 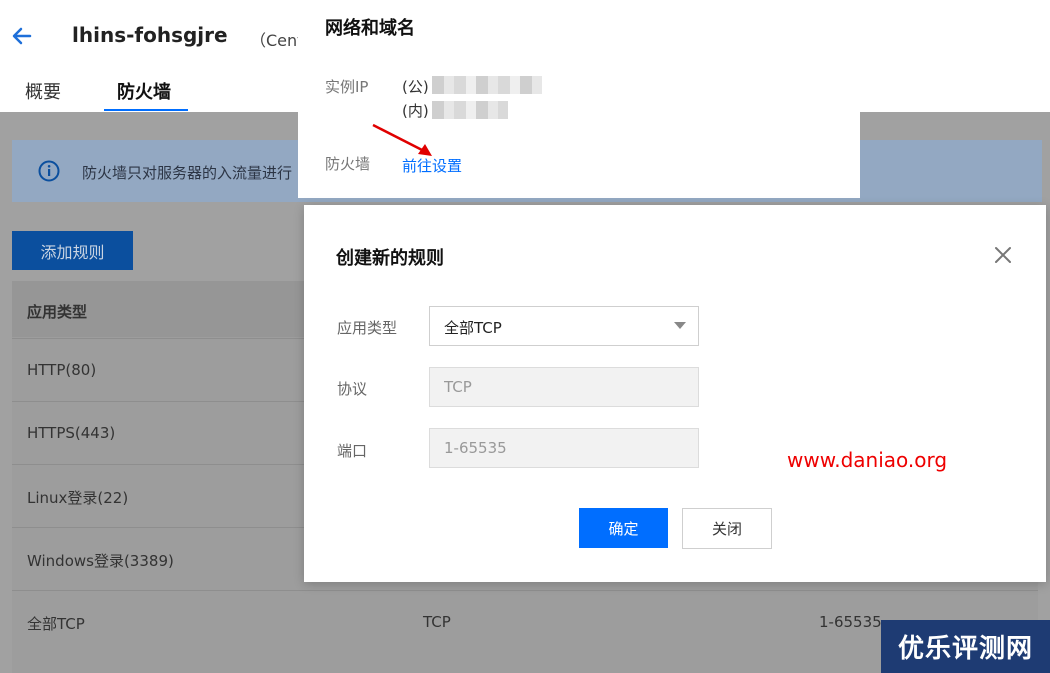 What do you see at coordinates (22, 36) in the screenshot?
I see `back-arrow-icon` at bounding box center [22, 36].